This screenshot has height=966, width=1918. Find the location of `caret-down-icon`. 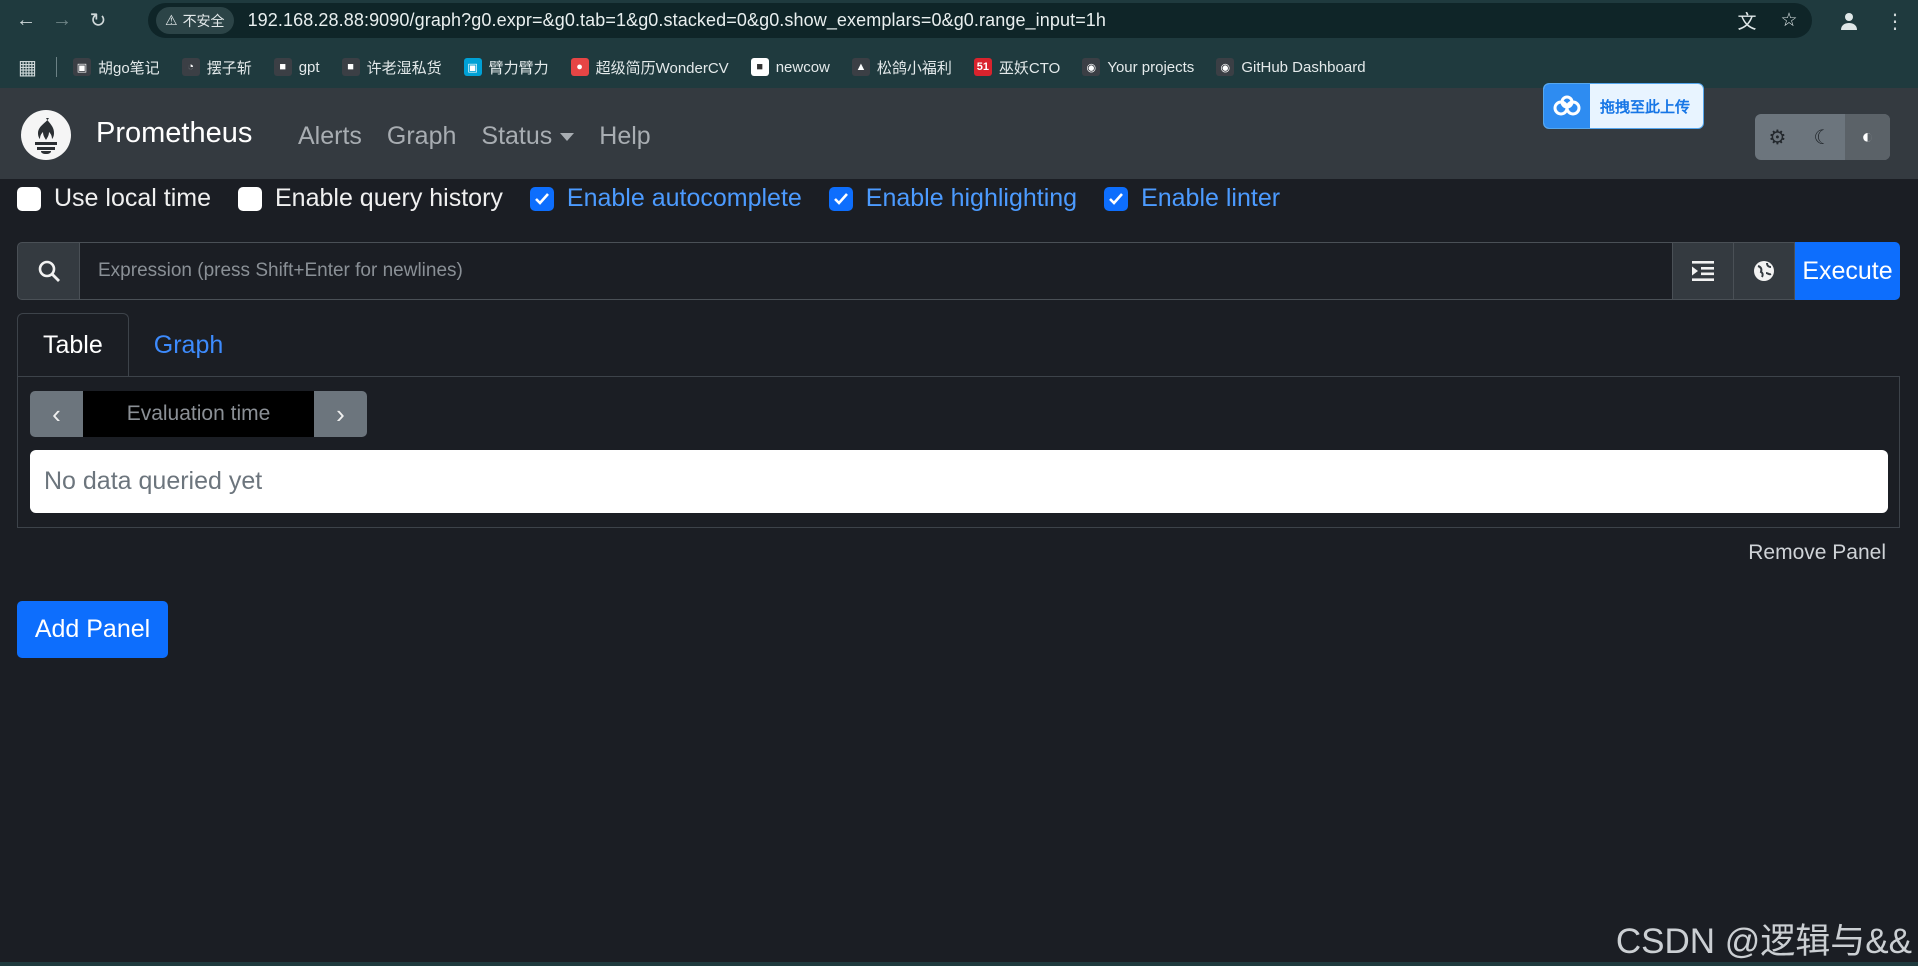

caret-down-icon is located at coordinates (567, 137).